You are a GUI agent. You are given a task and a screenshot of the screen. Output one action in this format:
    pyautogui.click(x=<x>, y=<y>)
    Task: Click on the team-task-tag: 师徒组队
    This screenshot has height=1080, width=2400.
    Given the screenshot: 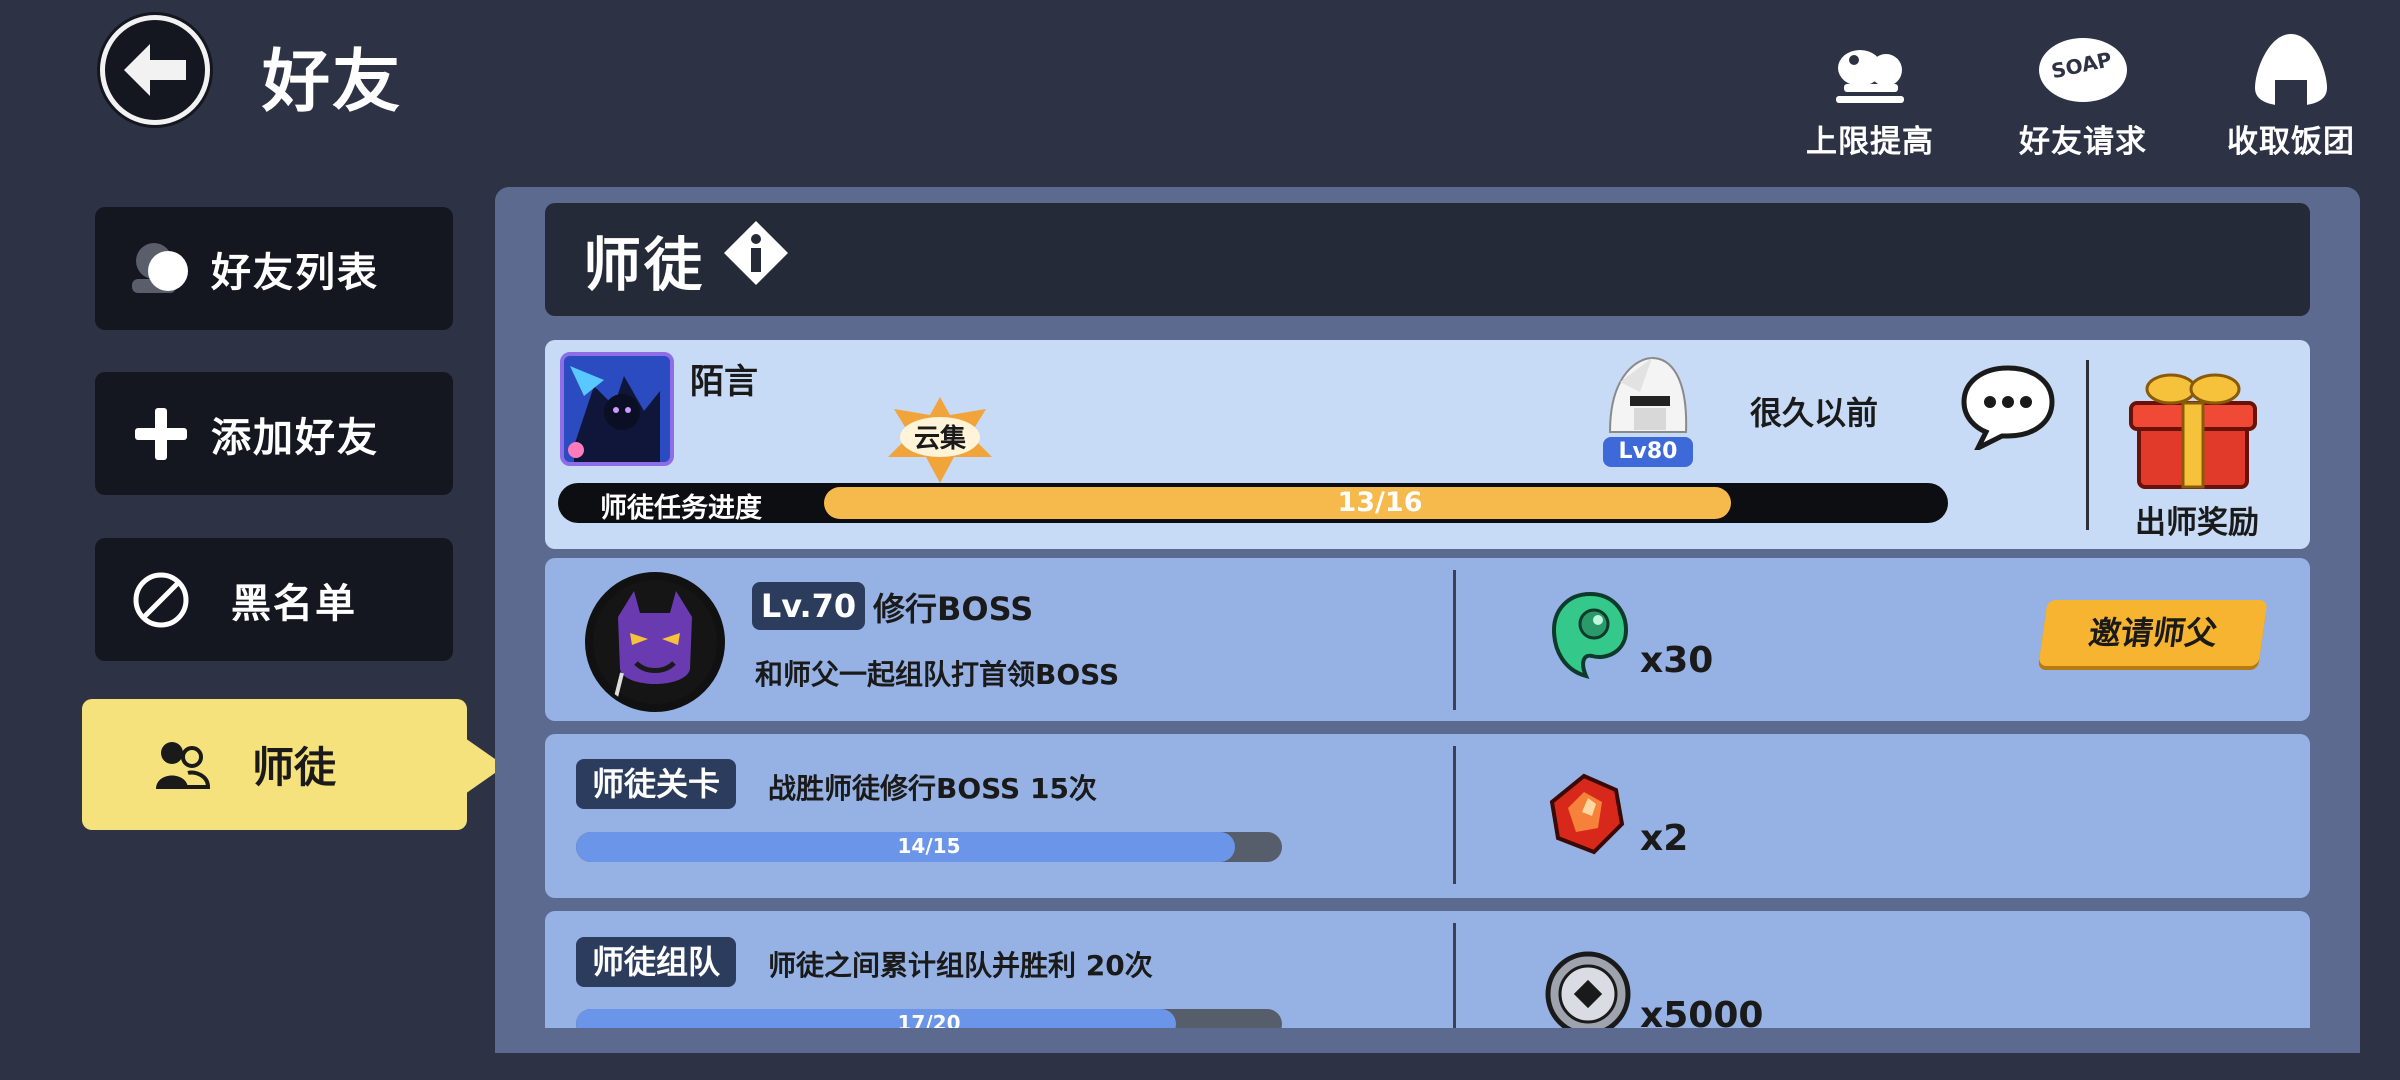 What is the action you would take?
    pyautogui.click(x=656, y=962)
    